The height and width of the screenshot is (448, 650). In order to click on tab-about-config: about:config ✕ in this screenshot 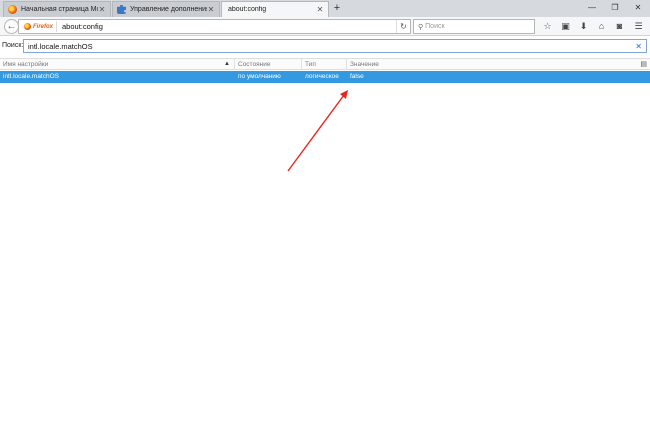, I will do `click(275, 9)`.